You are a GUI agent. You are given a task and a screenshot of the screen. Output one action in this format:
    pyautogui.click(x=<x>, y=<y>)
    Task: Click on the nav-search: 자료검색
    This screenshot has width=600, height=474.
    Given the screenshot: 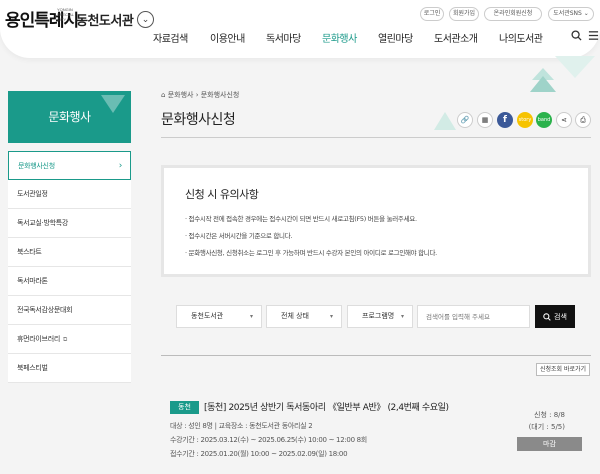 What is the action you would take?
    pyautogui.click(x=170, y=37)
    